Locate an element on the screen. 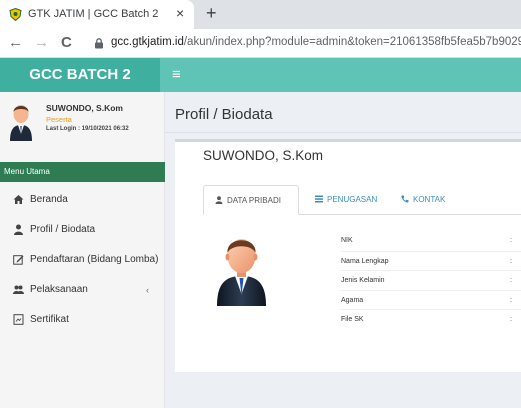 This screenshot has height=408, width=521. brand-logo: GCC BATCH 2 is located at coordinates (80, 75).